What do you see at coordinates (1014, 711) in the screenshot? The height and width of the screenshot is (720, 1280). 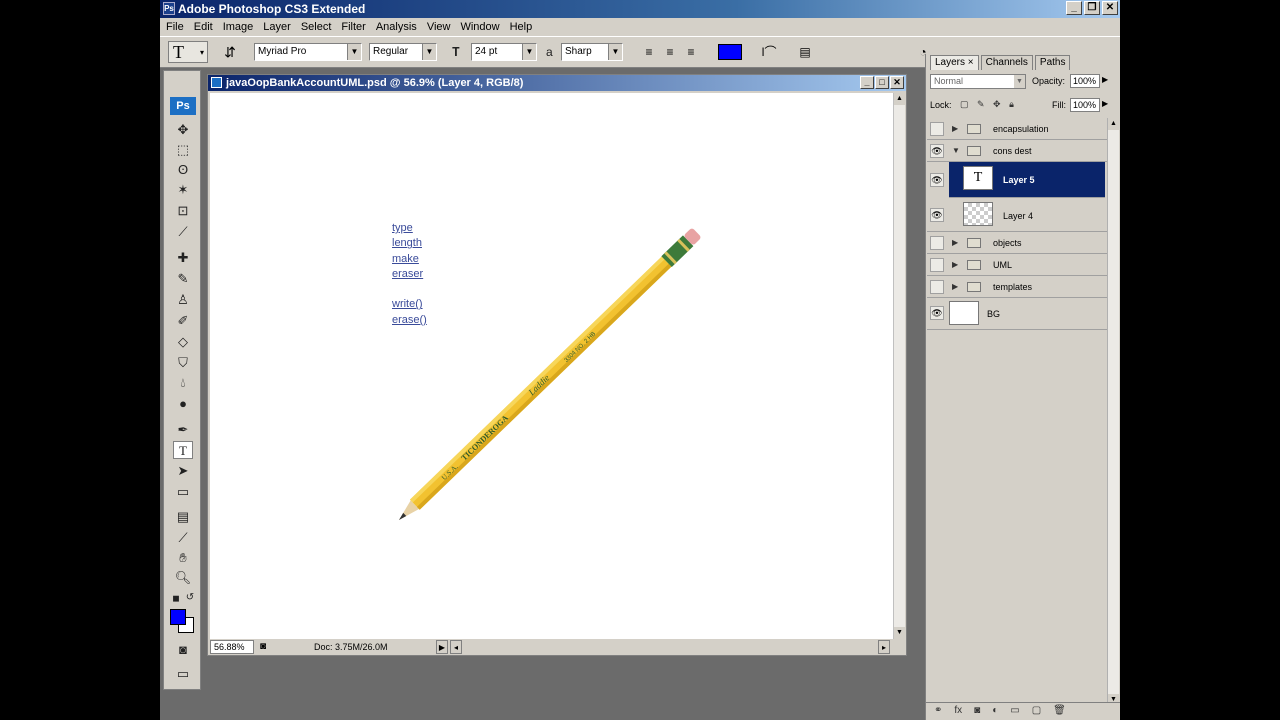 I see `new-group-icon: ▭` at bounding box center [1014, 711].